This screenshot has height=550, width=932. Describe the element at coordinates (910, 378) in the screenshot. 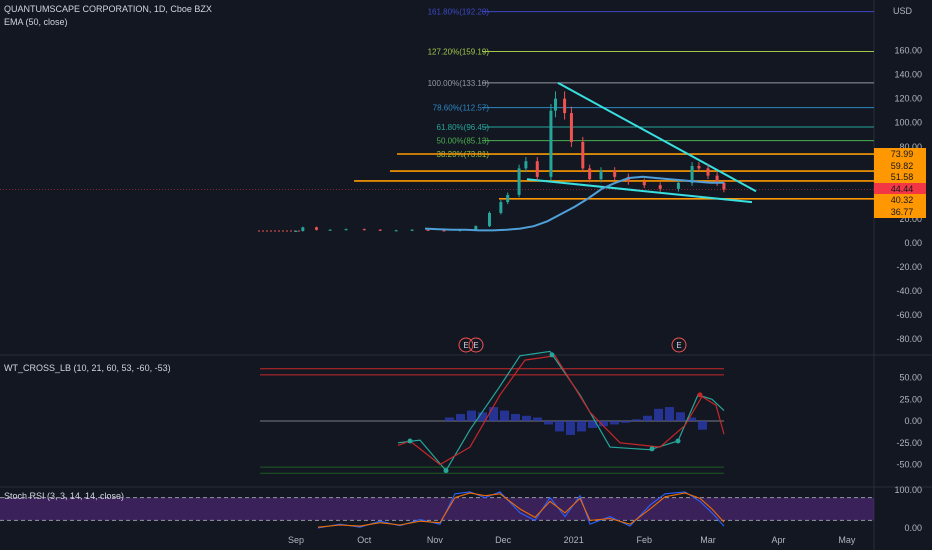

I see `wt-axis-label: 50.00` at that location.